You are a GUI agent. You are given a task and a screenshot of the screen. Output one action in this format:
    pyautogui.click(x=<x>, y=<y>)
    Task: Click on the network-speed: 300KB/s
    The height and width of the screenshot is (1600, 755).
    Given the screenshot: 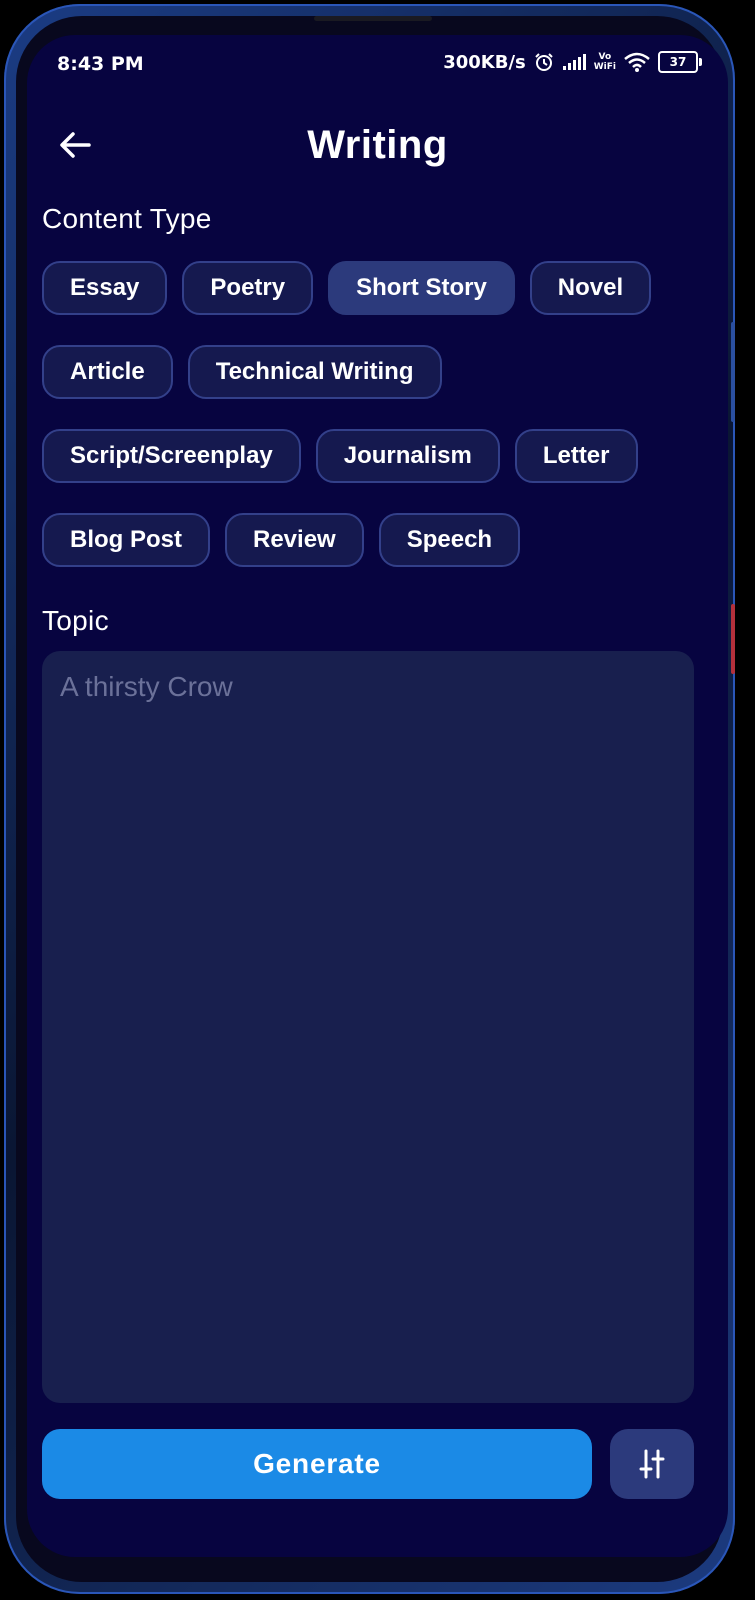 What is the action you would take?
    pyautogui.click(x=484, y=62)
    